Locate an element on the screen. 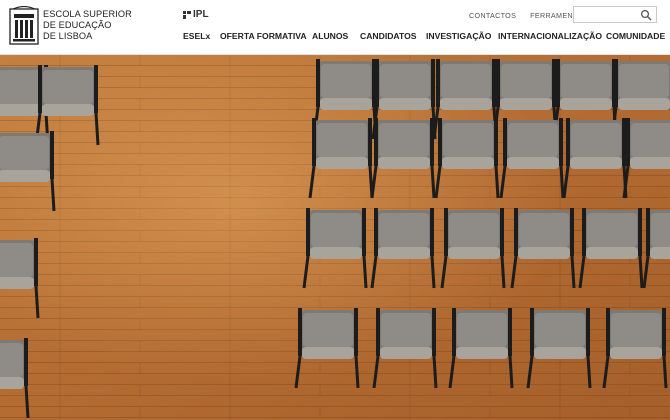 The width and height of the screenshot is (670, 420). nav-item-investigacao: INVESTIGAÇÃO is located at coordinates (458, 36).